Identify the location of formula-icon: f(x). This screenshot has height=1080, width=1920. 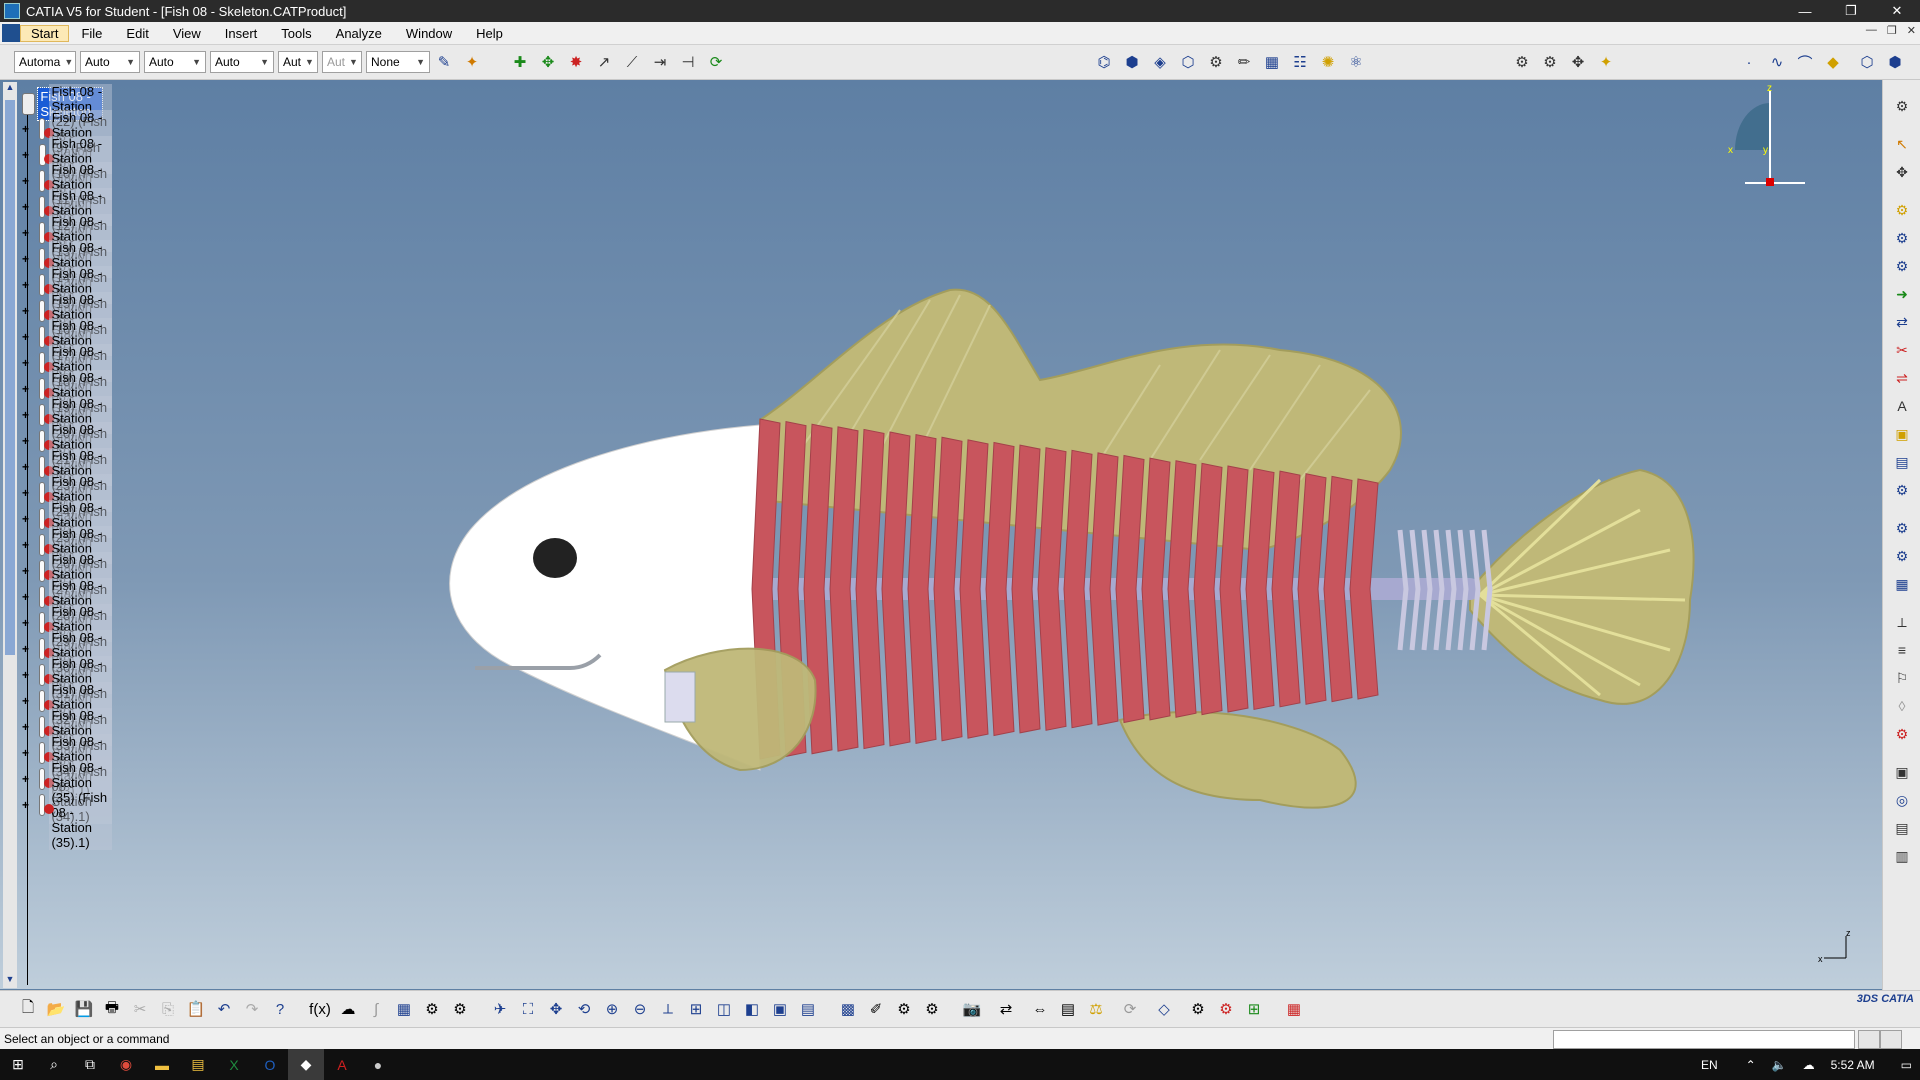
(320, 1009).